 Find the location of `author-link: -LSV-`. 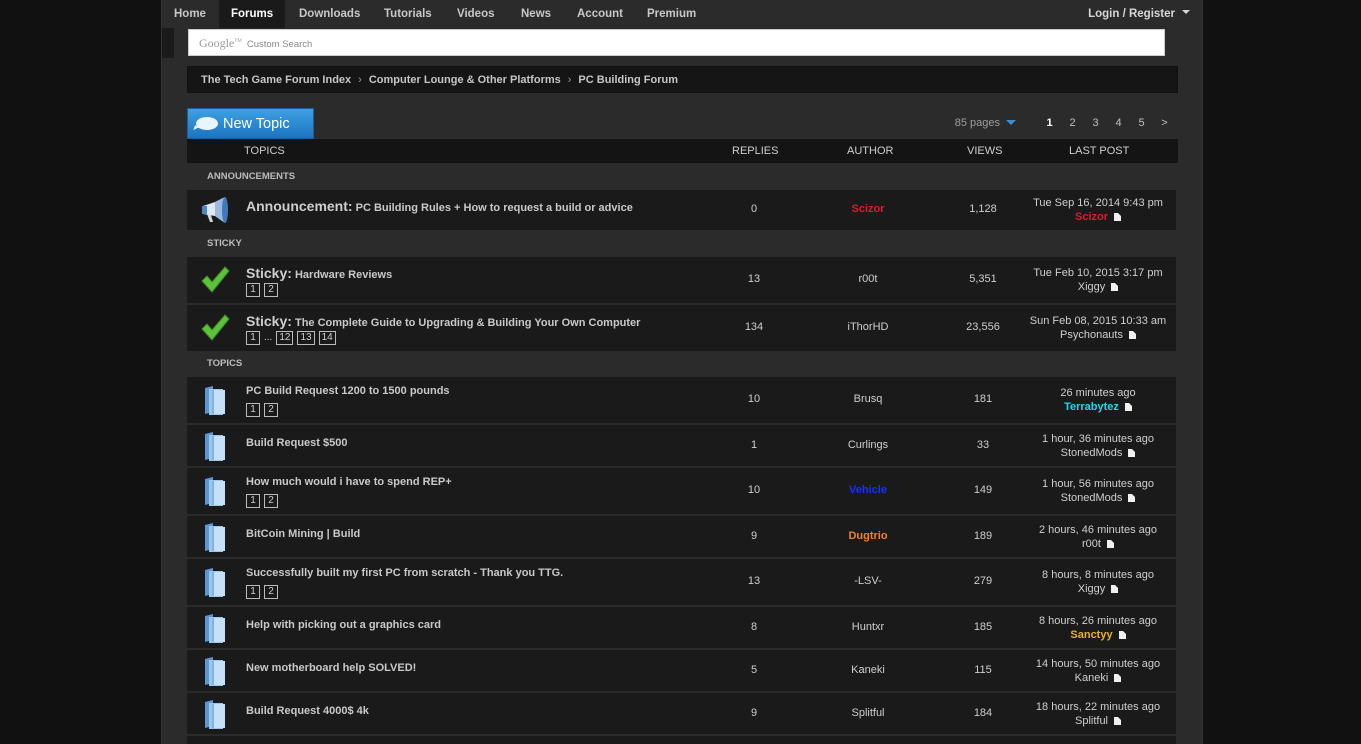

author-link: -LSV- is located at coordinates (868, 581).